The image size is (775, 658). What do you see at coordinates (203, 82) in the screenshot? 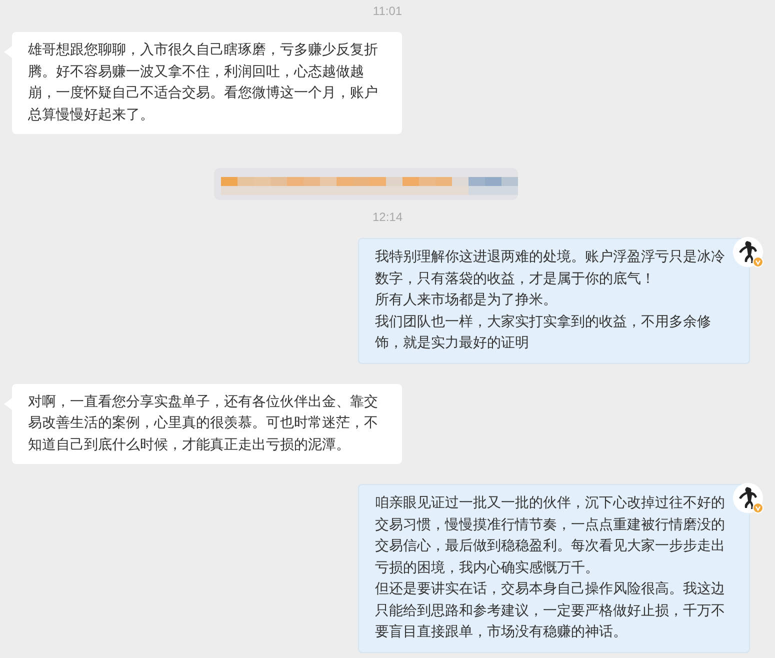
I see `message-text: 雄哥想跟您聊聊，入市很久自己瞎琢磨，亏多赚少反复折腾。好不容易赚一波又拿不住，利润回吐，心态越做越崩，一度怀疑自己不适合交易。看您微博这一个月，账户总算慢慢好起来了。` at bounding box center [203, 82].